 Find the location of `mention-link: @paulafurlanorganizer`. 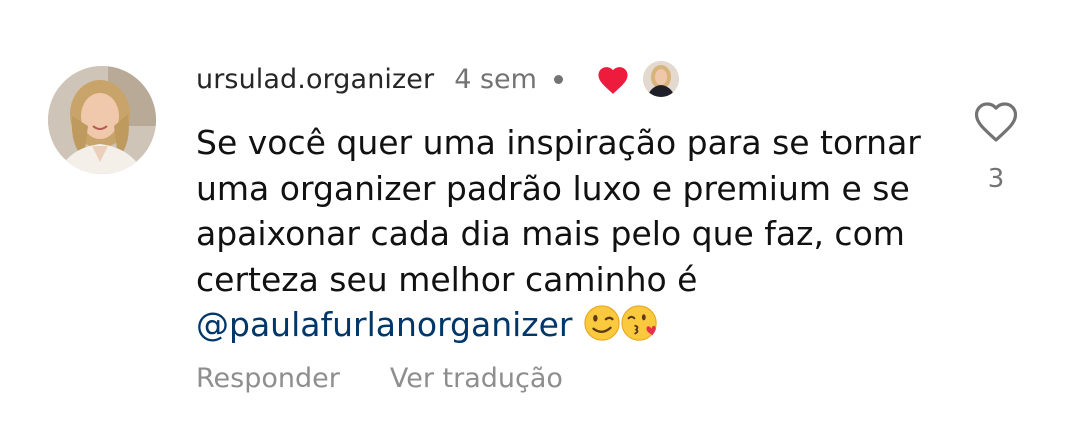

mention-link: @paulafurlanorganizer is located at coordinates (384, 324).